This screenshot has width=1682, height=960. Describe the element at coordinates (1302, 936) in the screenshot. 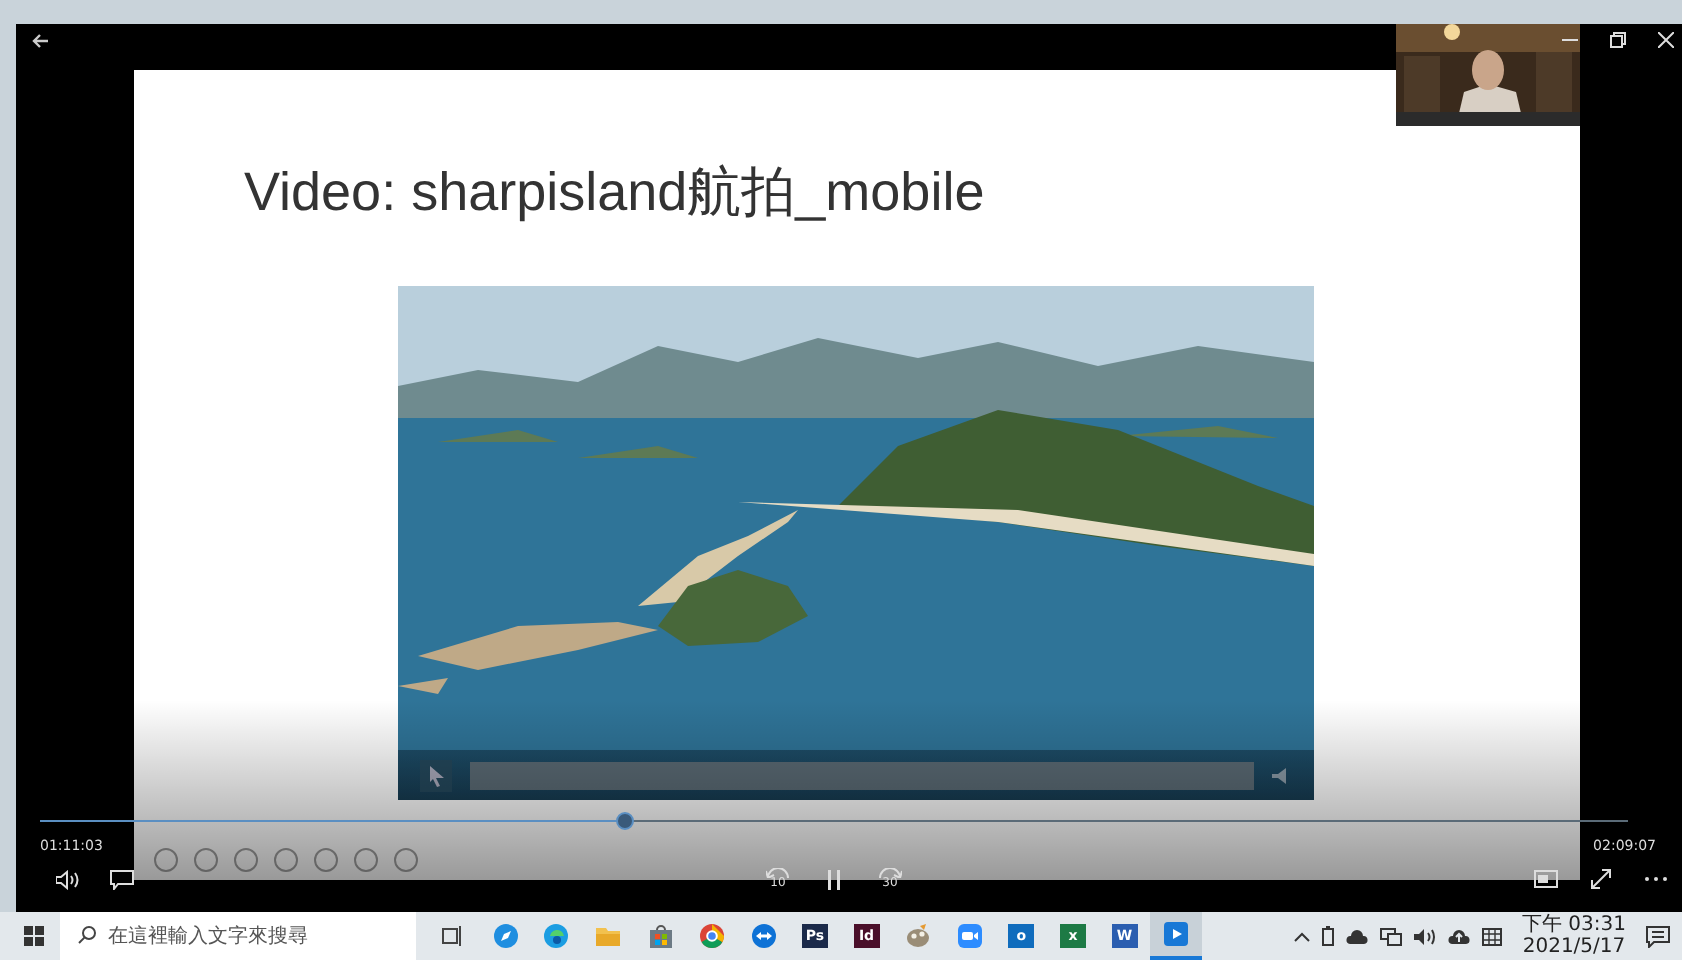

I see `chevron-up-icon` at that location.